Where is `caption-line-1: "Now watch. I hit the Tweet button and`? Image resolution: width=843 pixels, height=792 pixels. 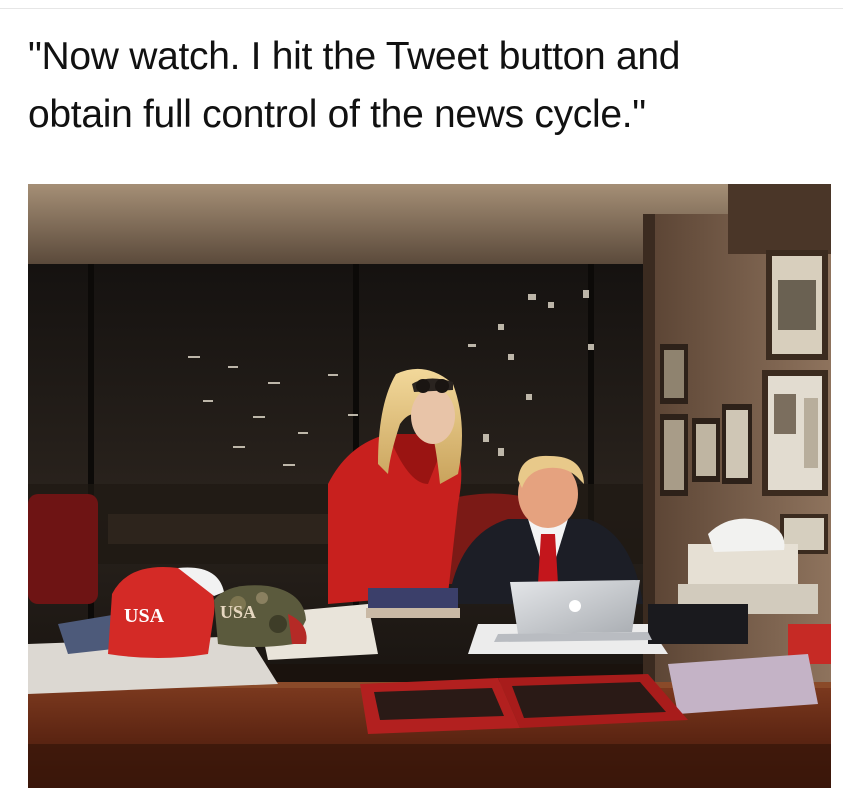
caption-line-1: "Now watch. I hit the Tweet button and is located at coordinates (354, 56).